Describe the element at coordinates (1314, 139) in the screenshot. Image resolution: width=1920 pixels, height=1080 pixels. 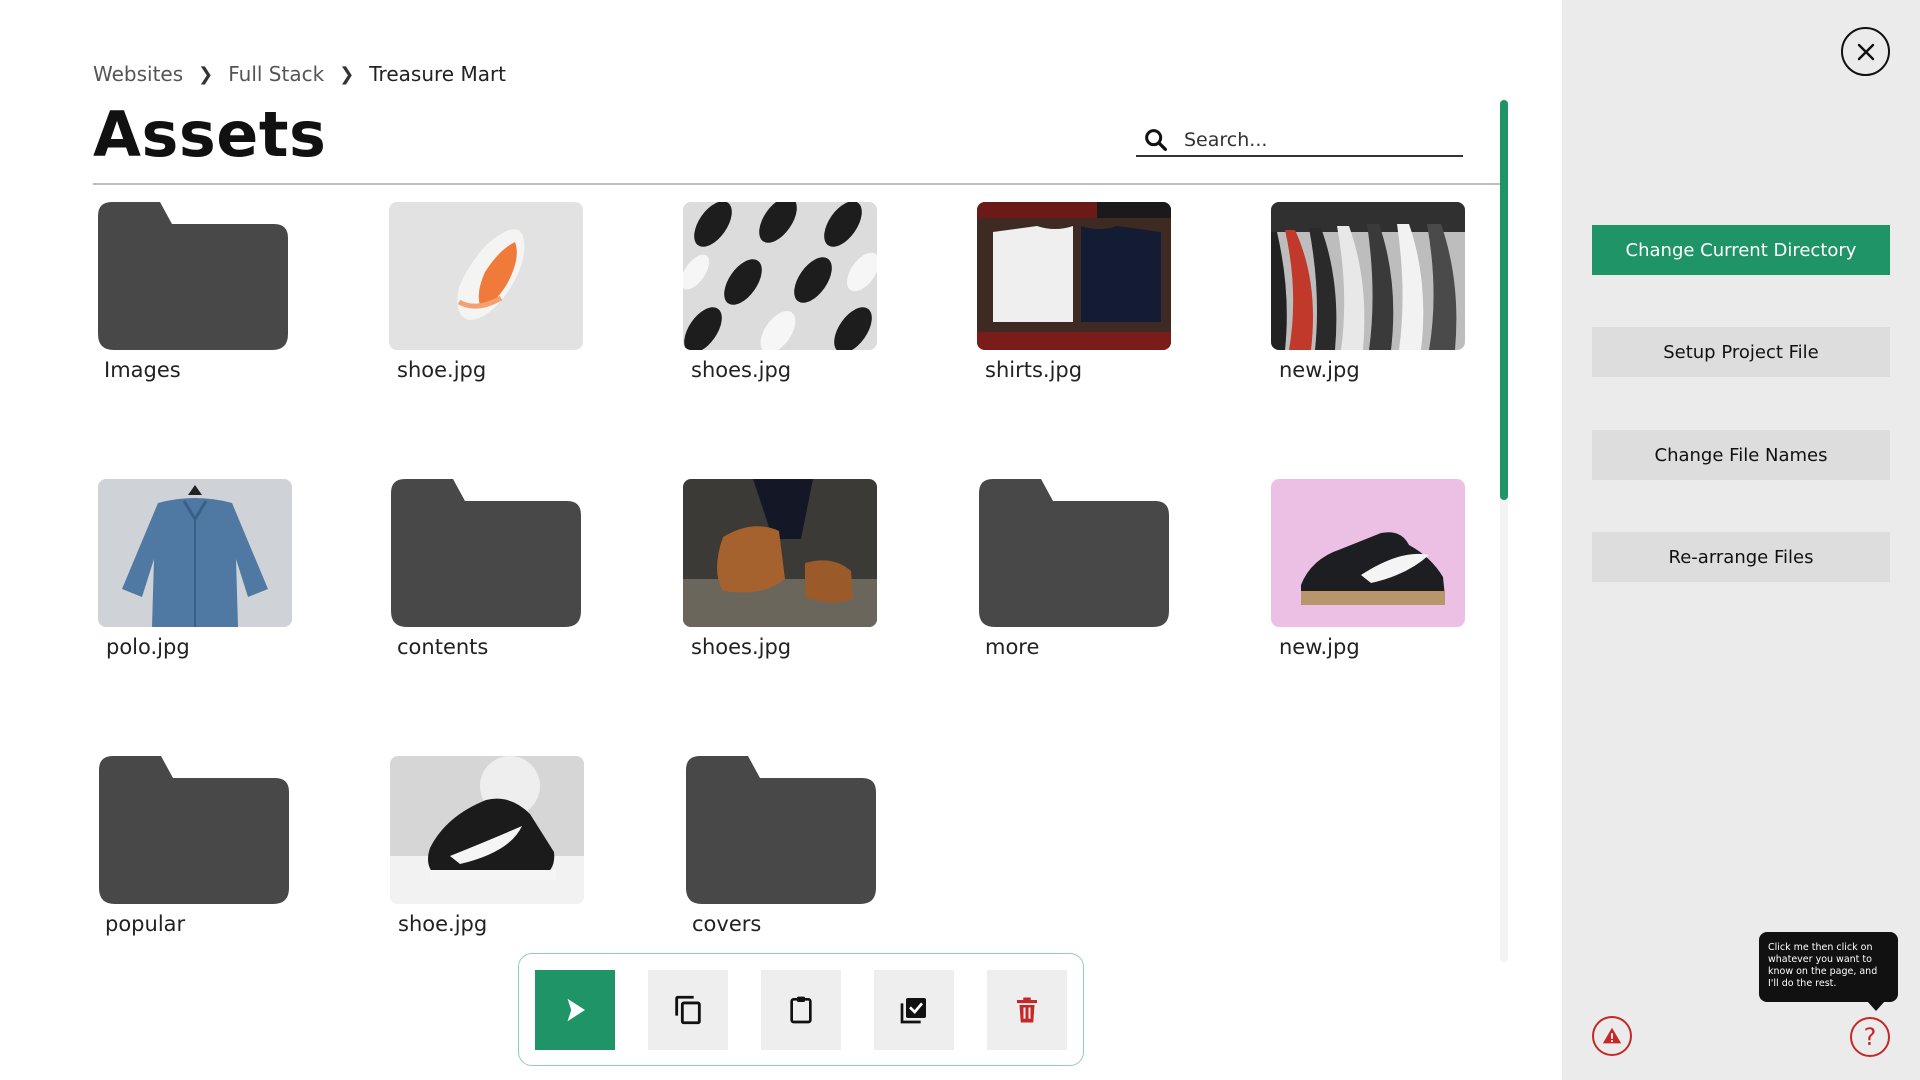
I see `search-input` at that location.